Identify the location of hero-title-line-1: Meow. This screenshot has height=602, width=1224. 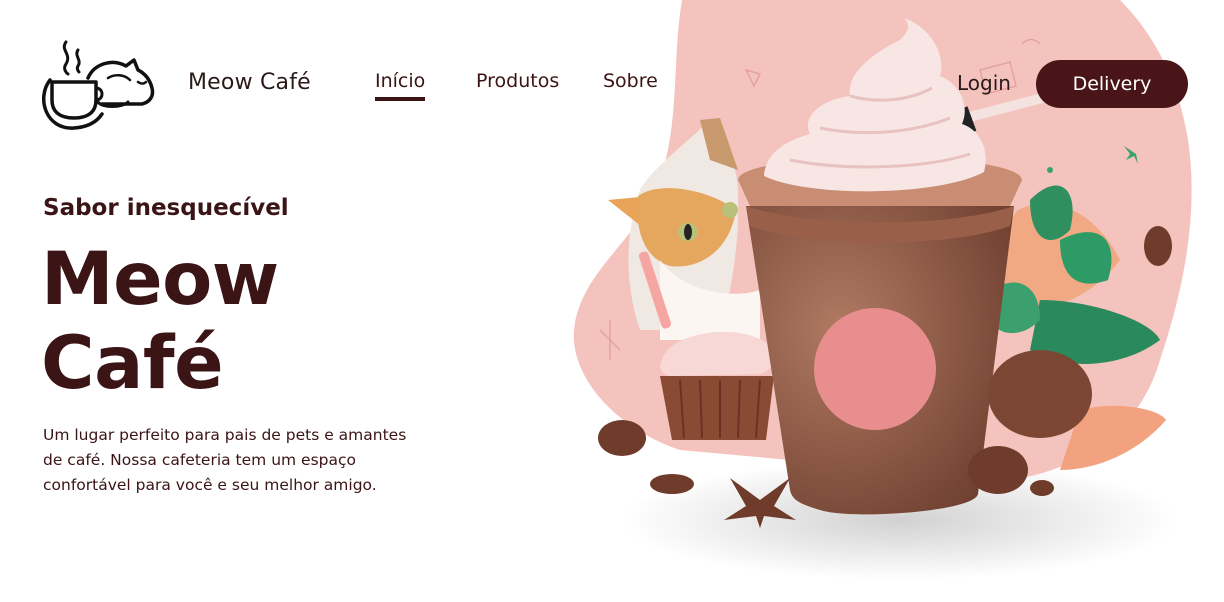
(160, 279).